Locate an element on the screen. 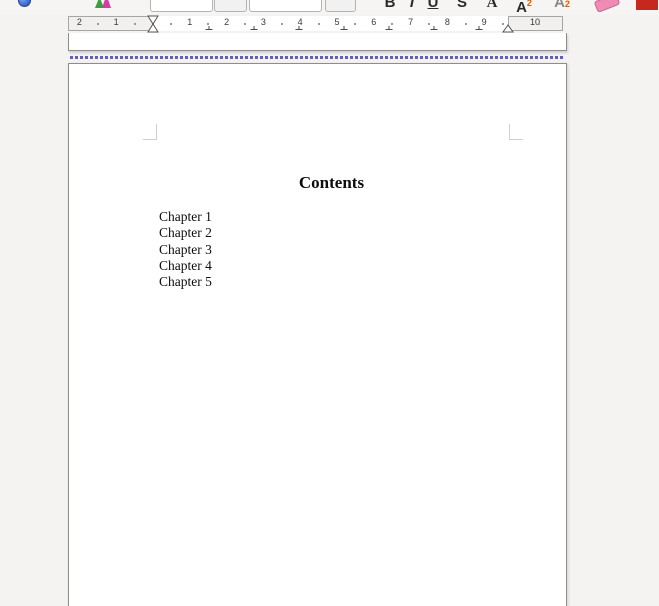 Image resolution: width=659 pixels, height=606 pixels. left-indent-marker is located at coordinates (153, 24).